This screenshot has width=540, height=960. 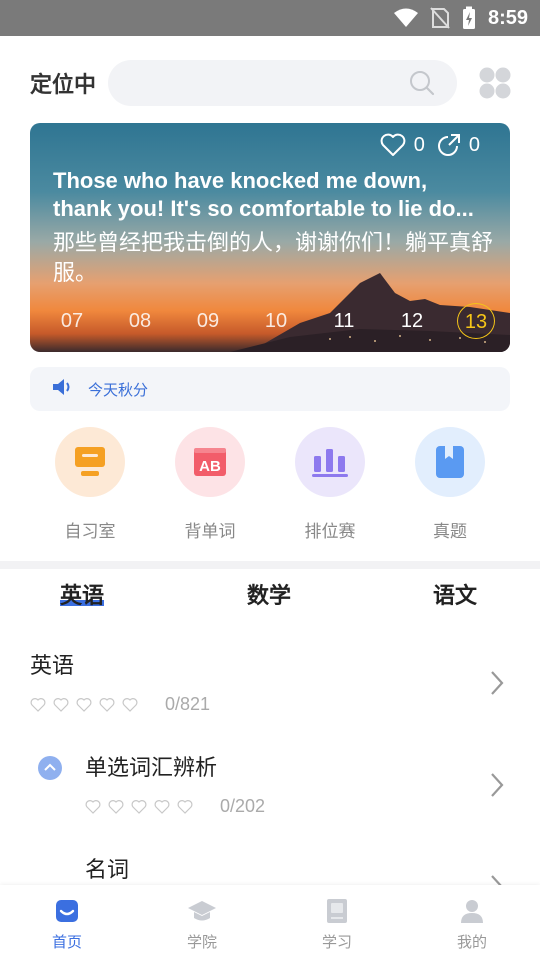 What do you see at coordinates (273, 258) in the screenshot?
I see `quote-chinese: 那些曾经把我击倒的人，谢谢你们！躺平真舒服。` at bounding box center [273, 258].